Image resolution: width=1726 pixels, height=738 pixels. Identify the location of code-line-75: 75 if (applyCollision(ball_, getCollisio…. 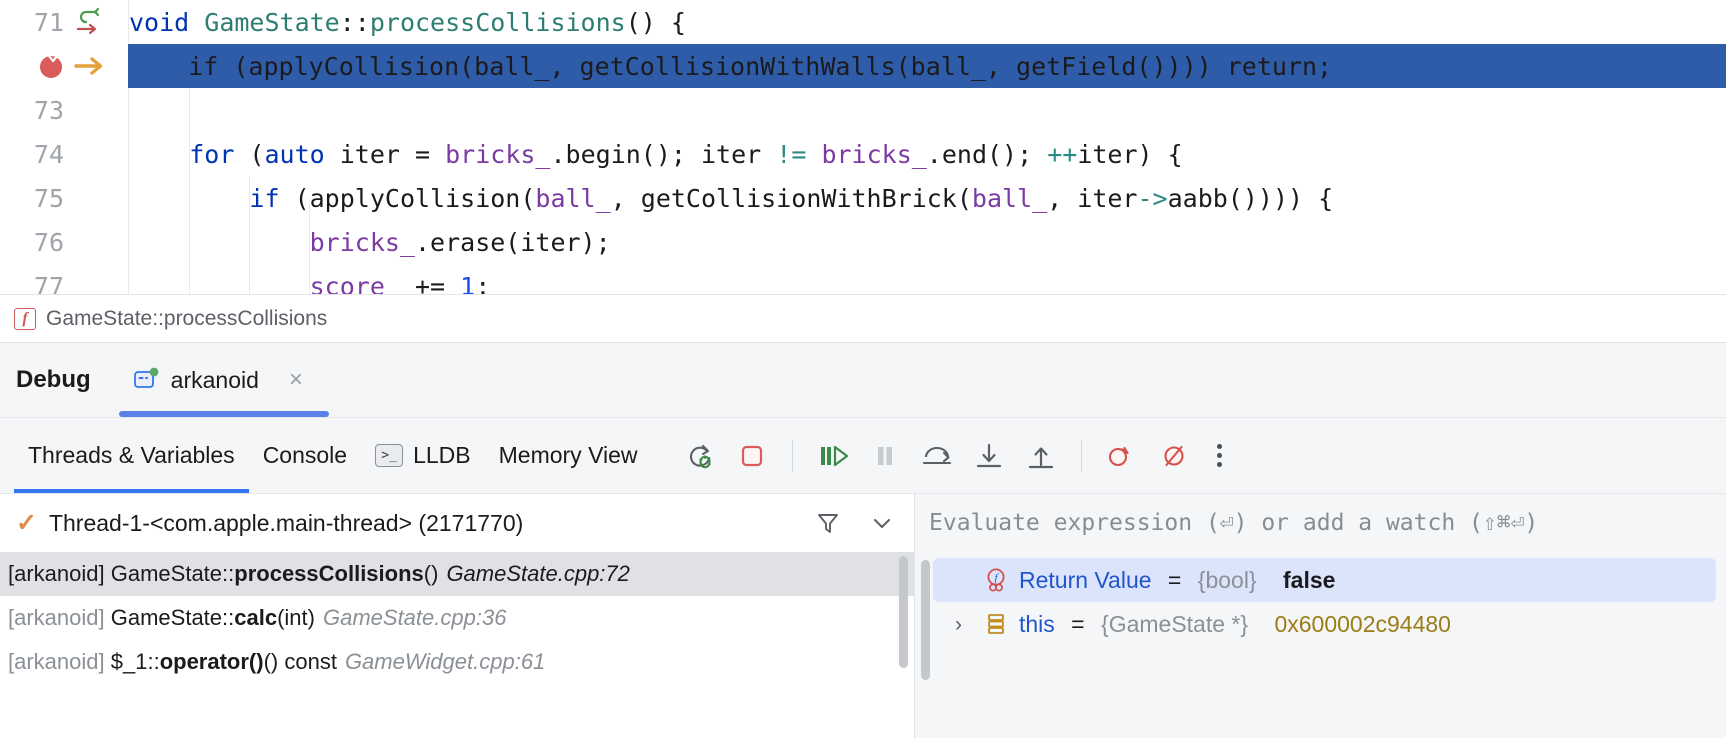
(863, 198).